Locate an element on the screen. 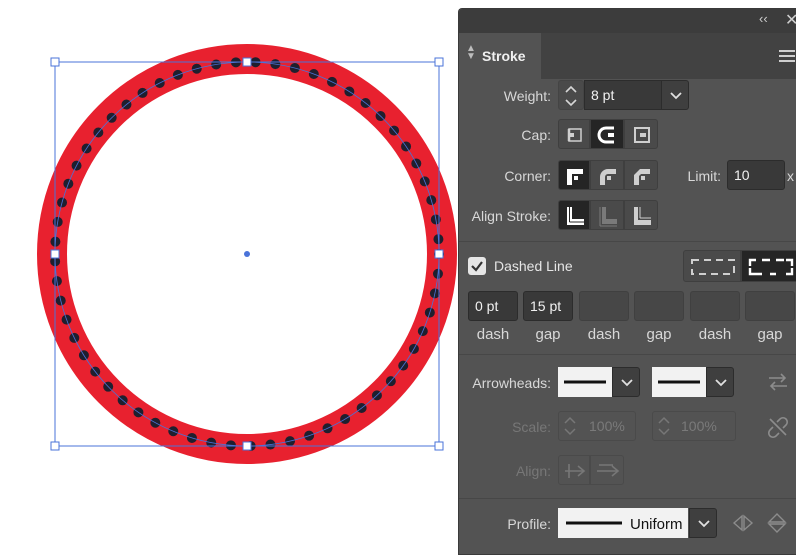 Image resolution: width=796 pixels, height=555 pixels. dash-2-input is located at coordinates (604, 306).